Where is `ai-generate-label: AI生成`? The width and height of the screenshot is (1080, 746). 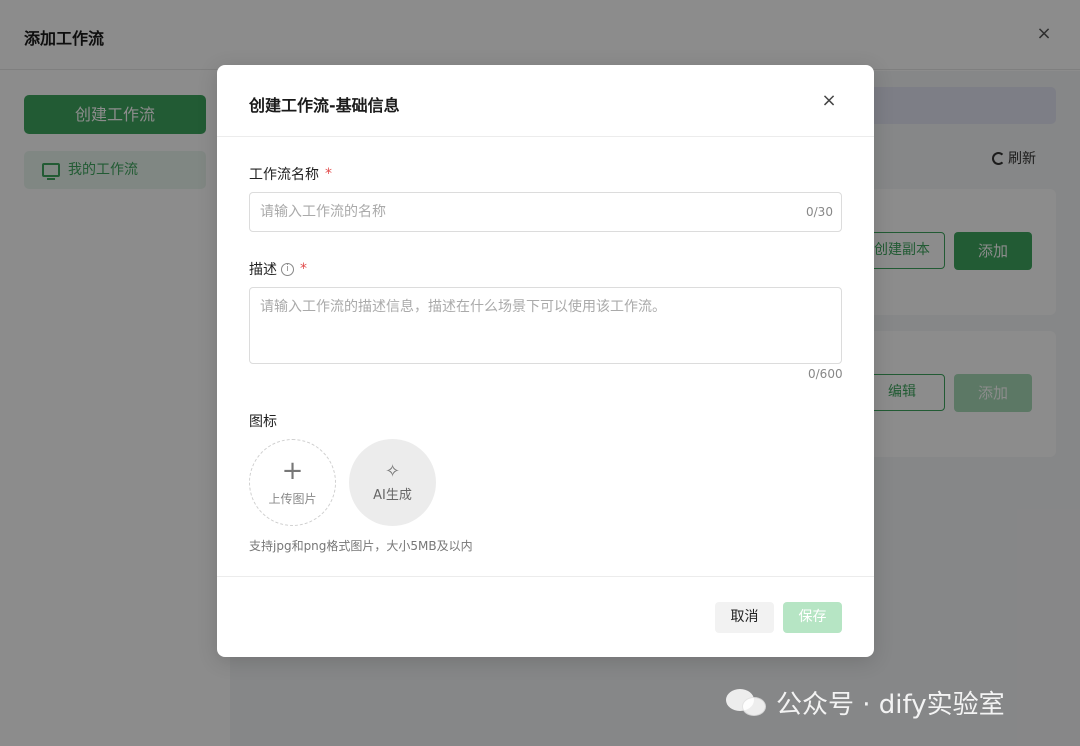
ai-generate-label: AI生成 is located at coordinates (392, 495).